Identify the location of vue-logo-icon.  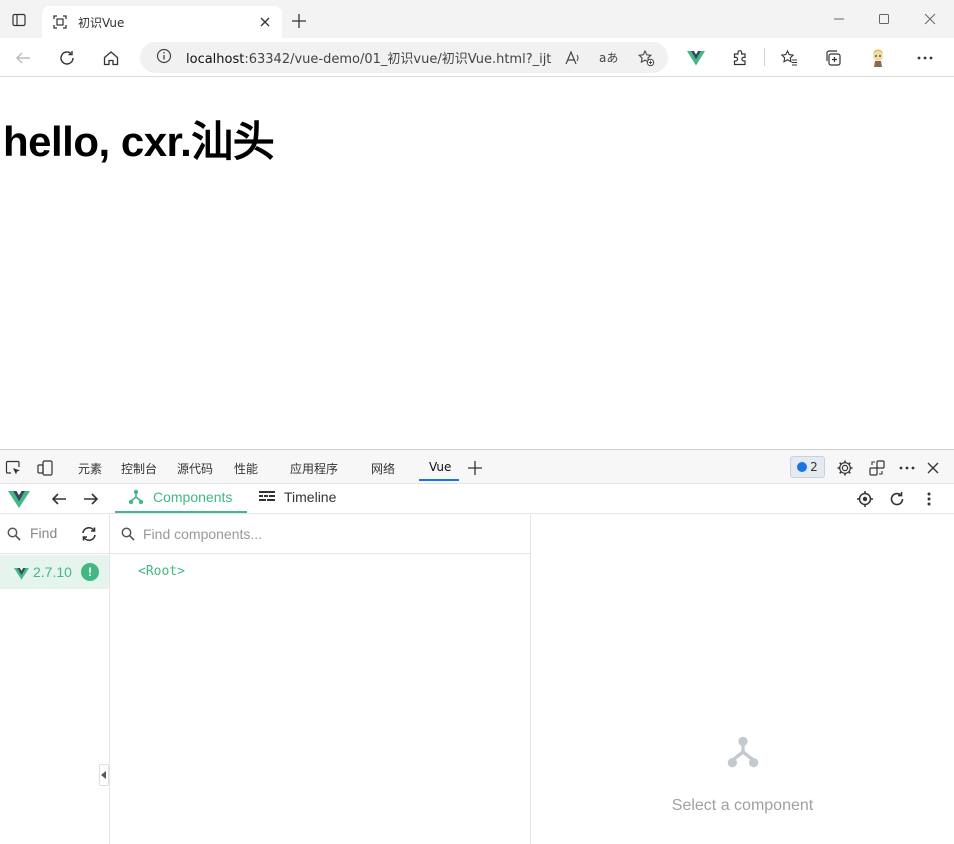
(19, 499).